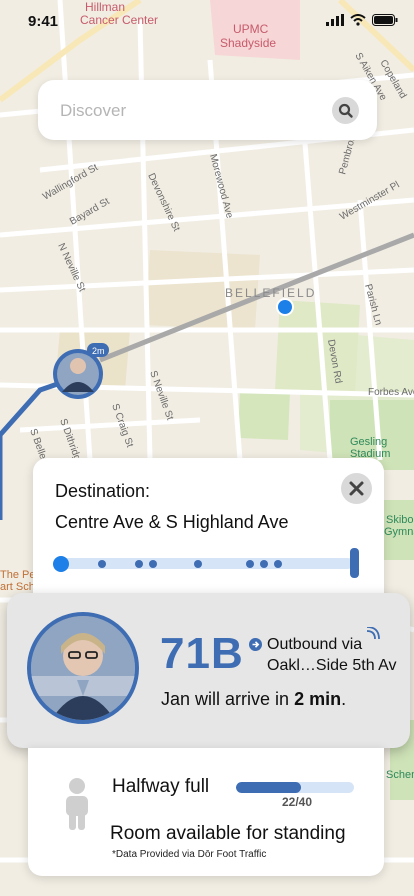  Describe the element at coordinates (368, 442) in the screenshot. I see `map-label-gesling: Gesling` at that location.